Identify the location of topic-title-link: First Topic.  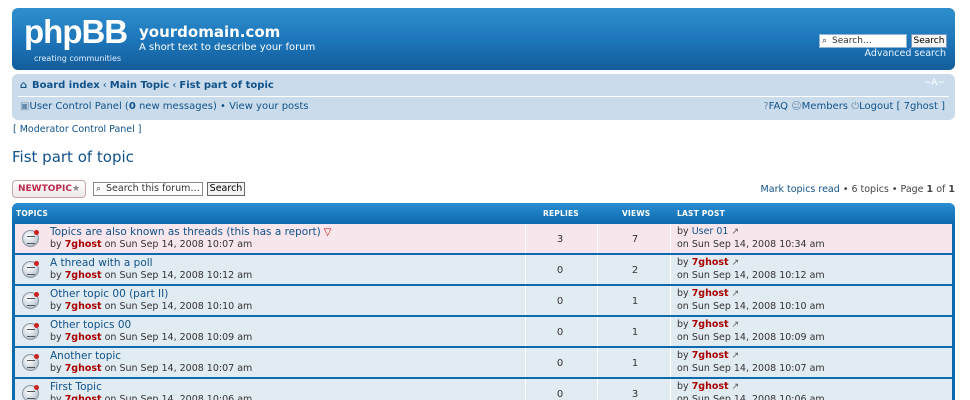
(76, 387).